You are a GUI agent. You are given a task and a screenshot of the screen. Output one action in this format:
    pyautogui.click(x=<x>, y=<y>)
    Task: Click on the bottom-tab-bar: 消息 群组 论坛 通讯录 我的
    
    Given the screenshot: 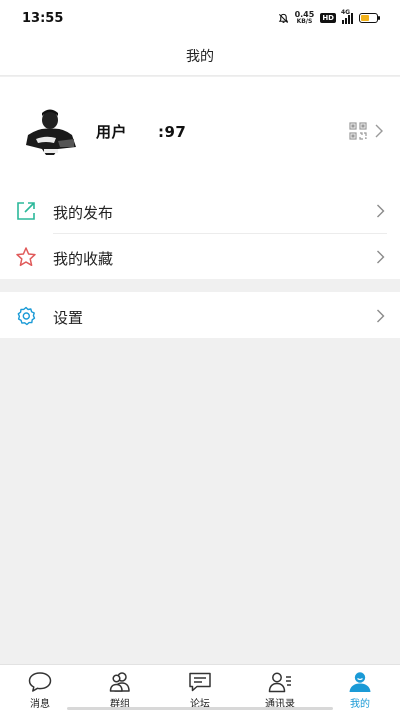 What is the action you would take?
    pyautogui.click(x=200, y=687)
    